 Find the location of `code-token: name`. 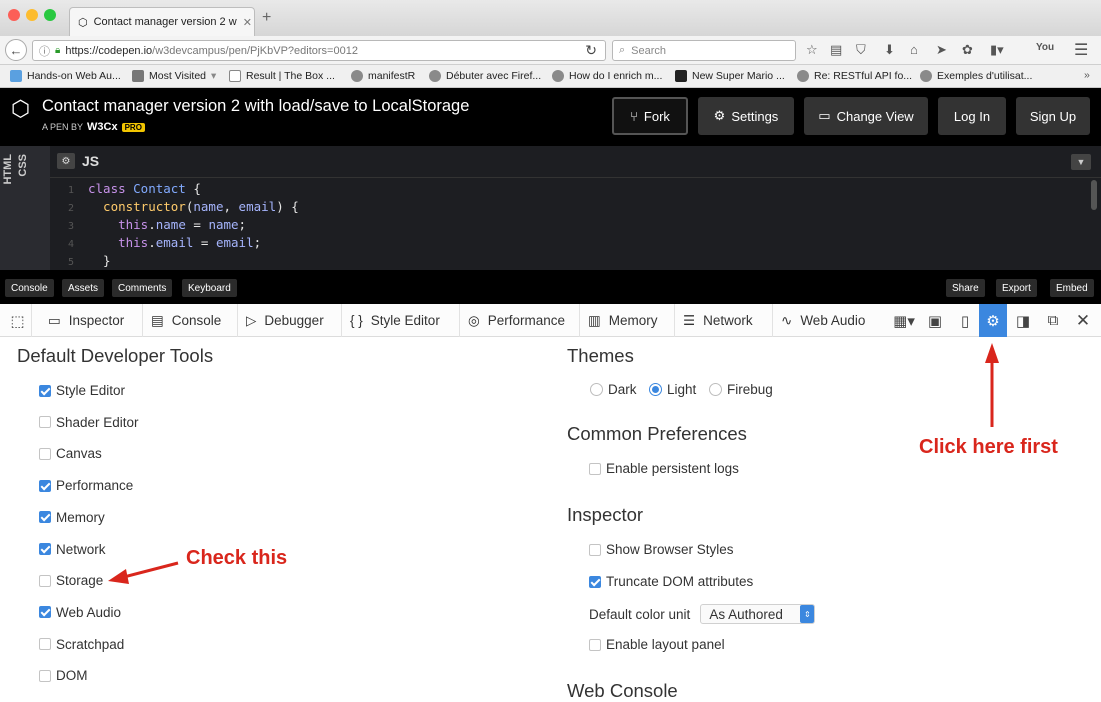

code-token: name is located at coordinates (170, 224).